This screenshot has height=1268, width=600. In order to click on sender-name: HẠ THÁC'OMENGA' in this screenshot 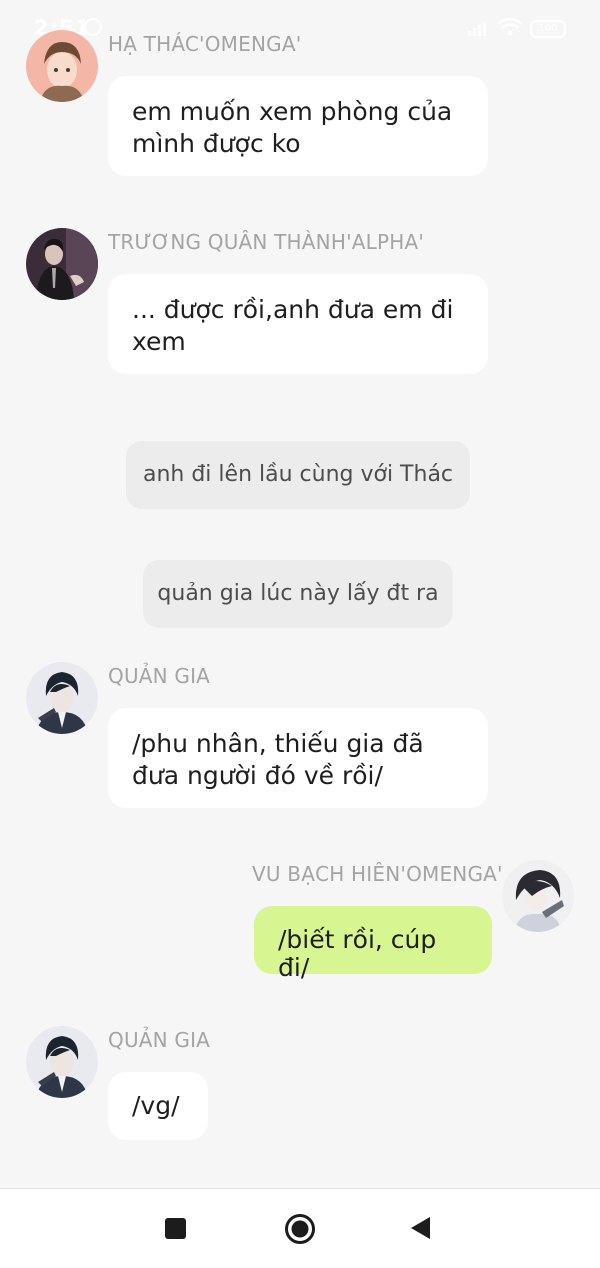, I will do `click(205, 44)`.